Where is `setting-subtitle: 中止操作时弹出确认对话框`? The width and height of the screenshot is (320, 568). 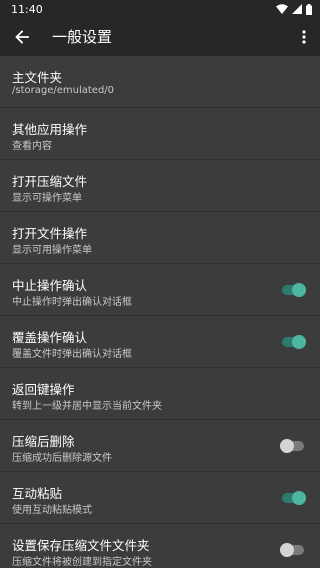 setting-subtitle: 中止操作时弹出确认对话框 is located at coordinates (72, 302).